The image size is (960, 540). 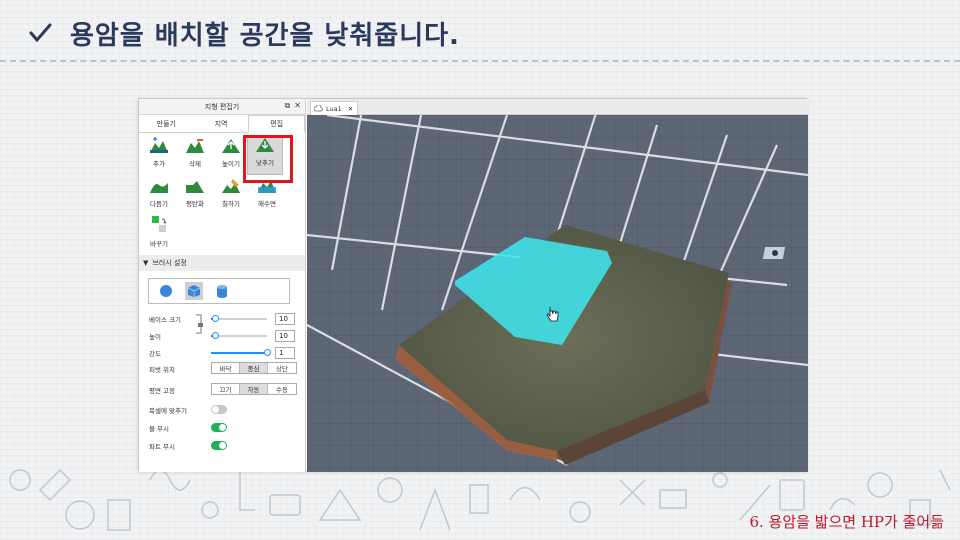 I want to click on tool-label: 추가, so click(x=159, y=164).